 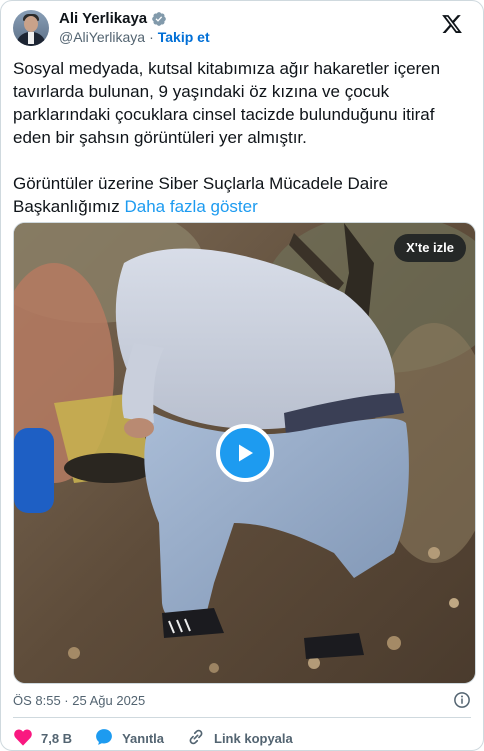 I want to click on info-icon, so click(x=462, y=700).